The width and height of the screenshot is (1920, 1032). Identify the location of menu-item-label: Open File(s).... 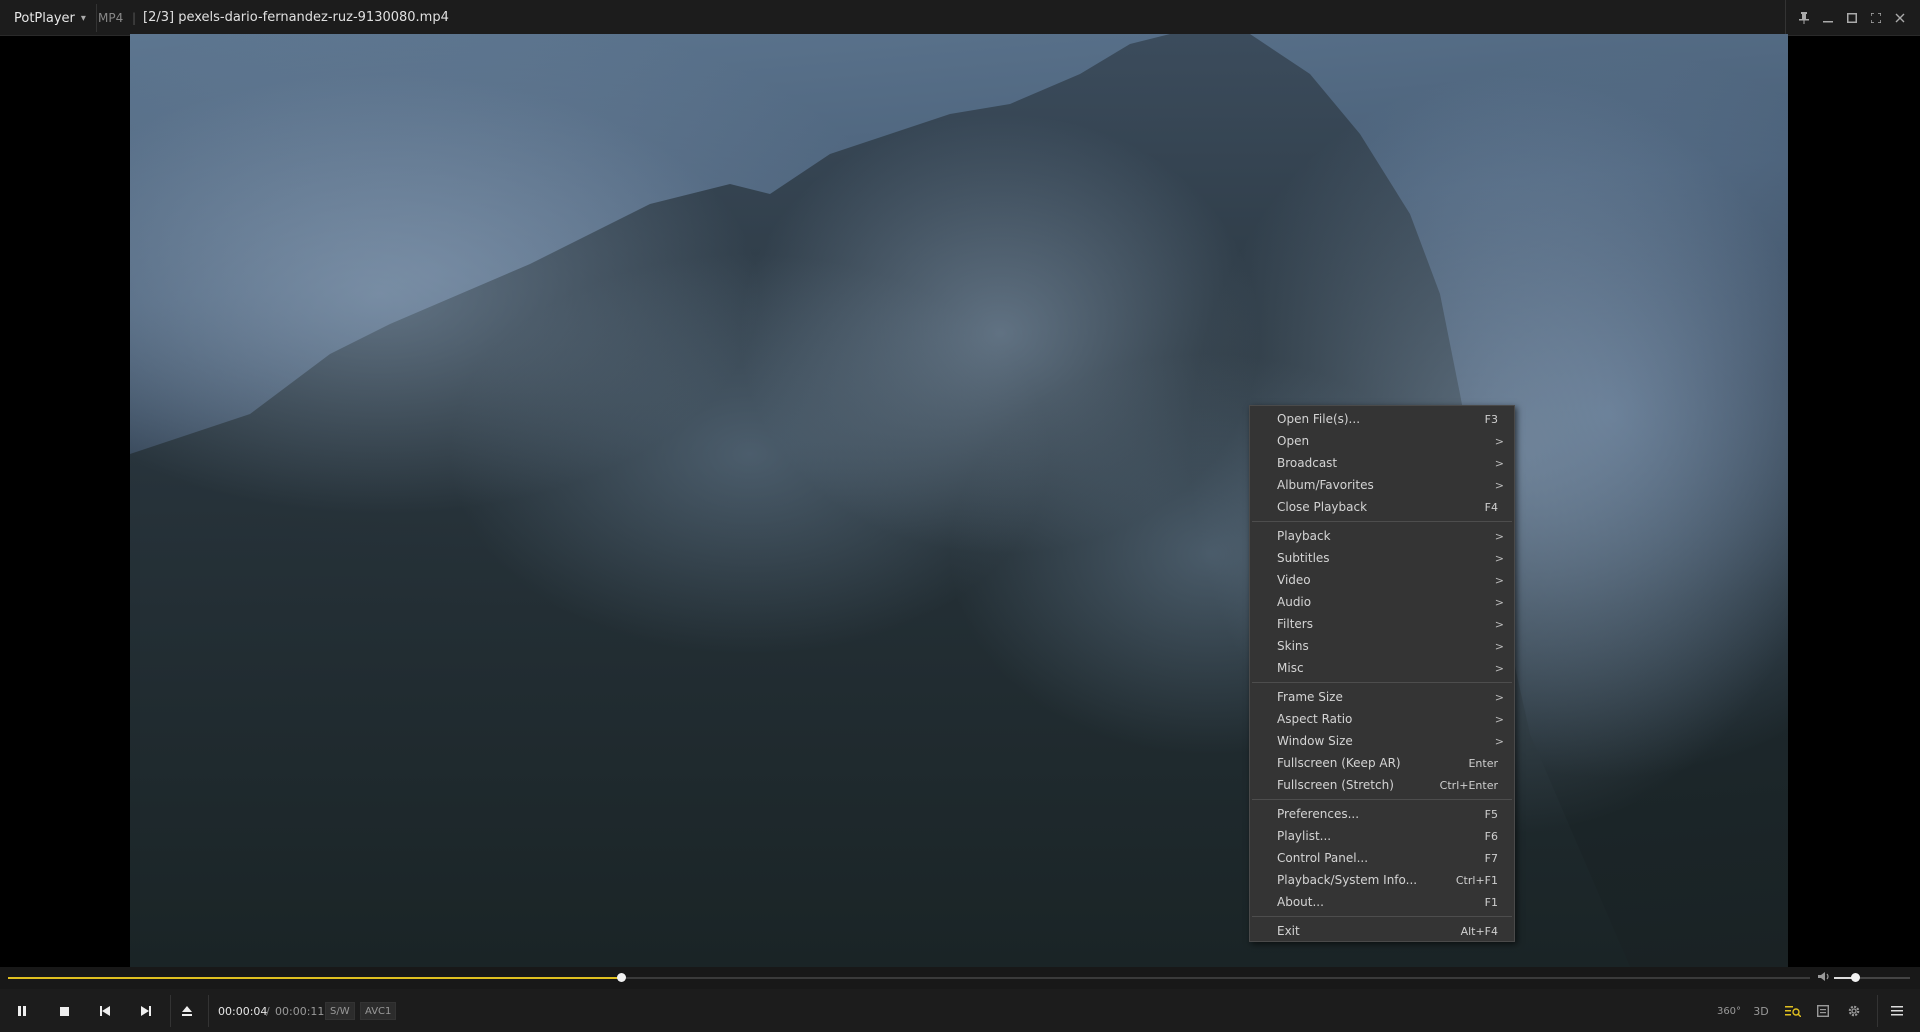
(1319, 419).